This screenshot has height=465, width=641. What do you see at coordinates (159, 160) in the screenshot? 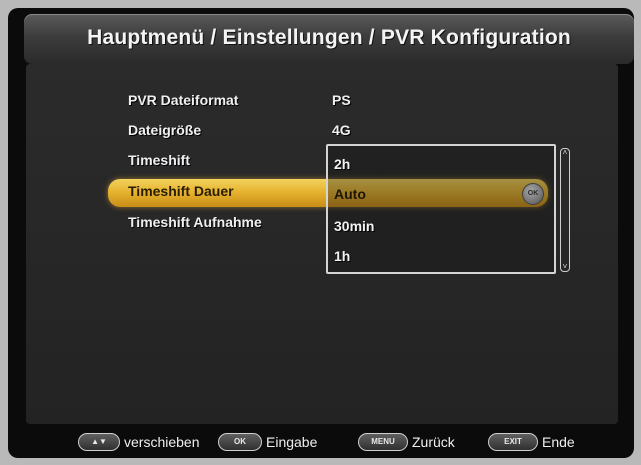
I see `setting-label: Timeshift` at bounding box center [159, 160].